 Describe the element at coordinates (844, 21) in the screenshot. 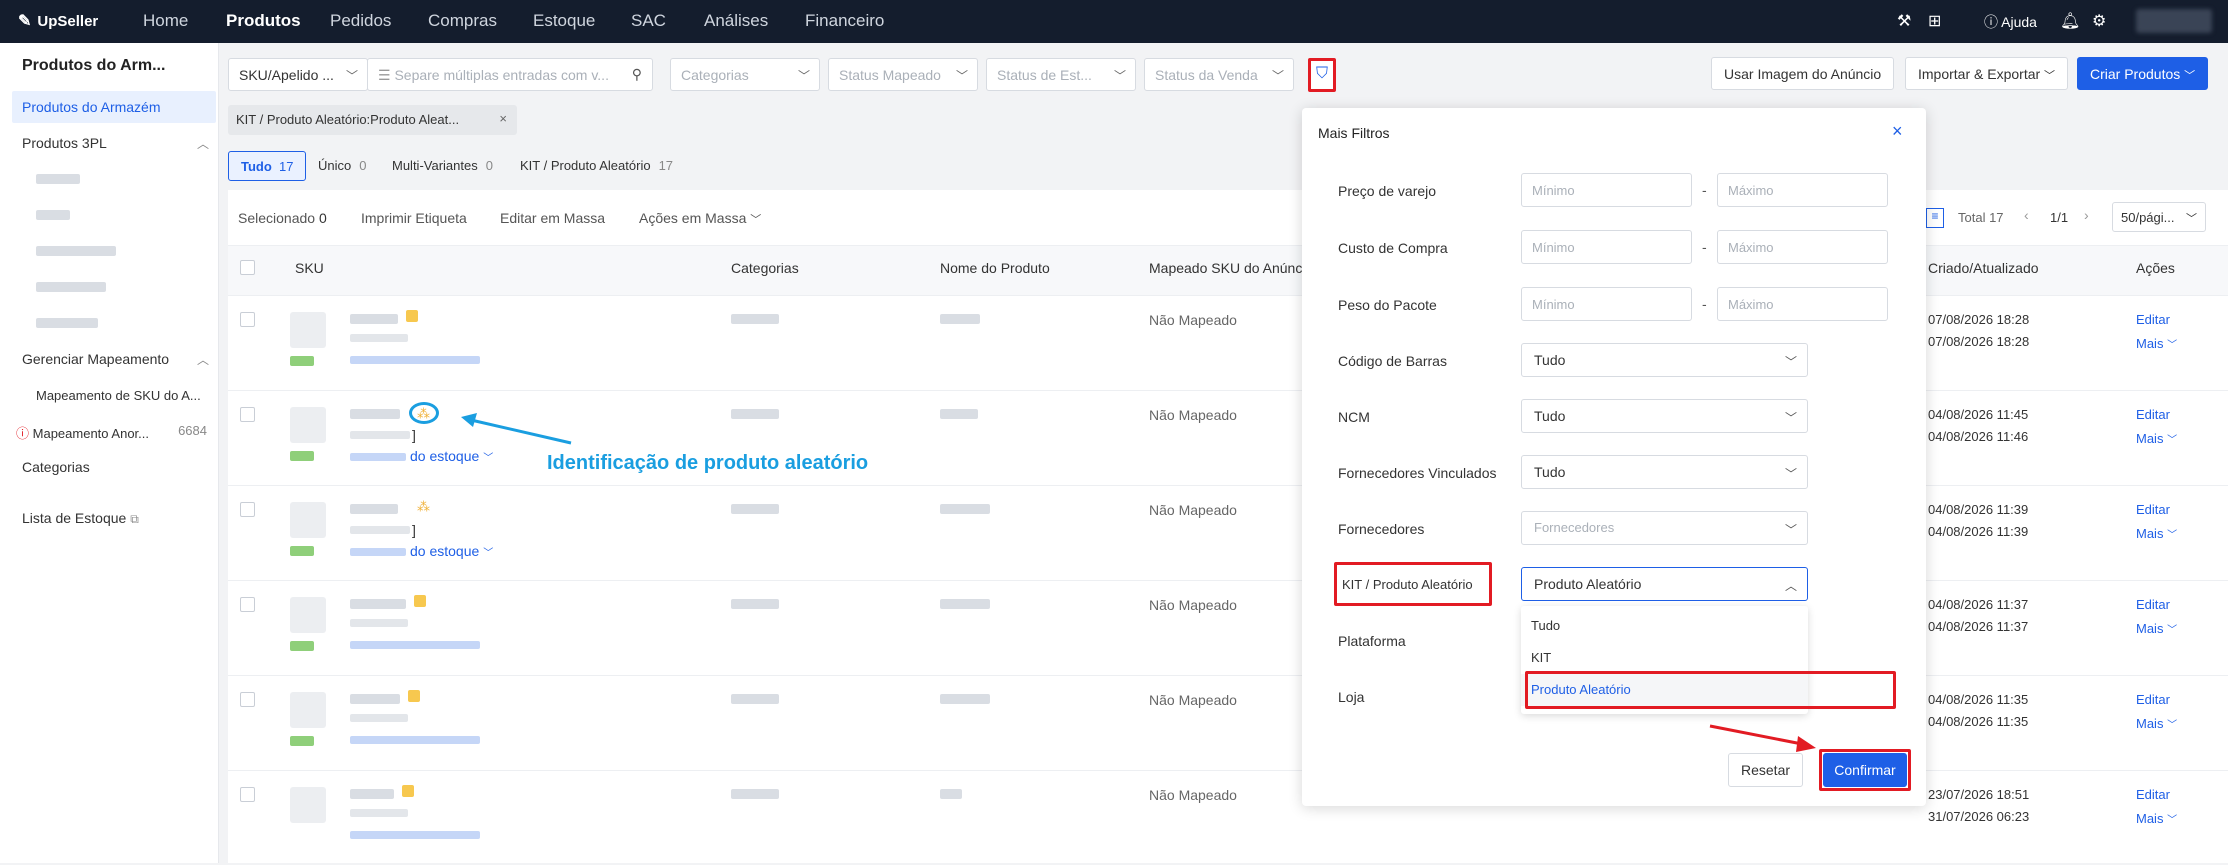

I see `nav-financeiro: Financeiro` at that location.